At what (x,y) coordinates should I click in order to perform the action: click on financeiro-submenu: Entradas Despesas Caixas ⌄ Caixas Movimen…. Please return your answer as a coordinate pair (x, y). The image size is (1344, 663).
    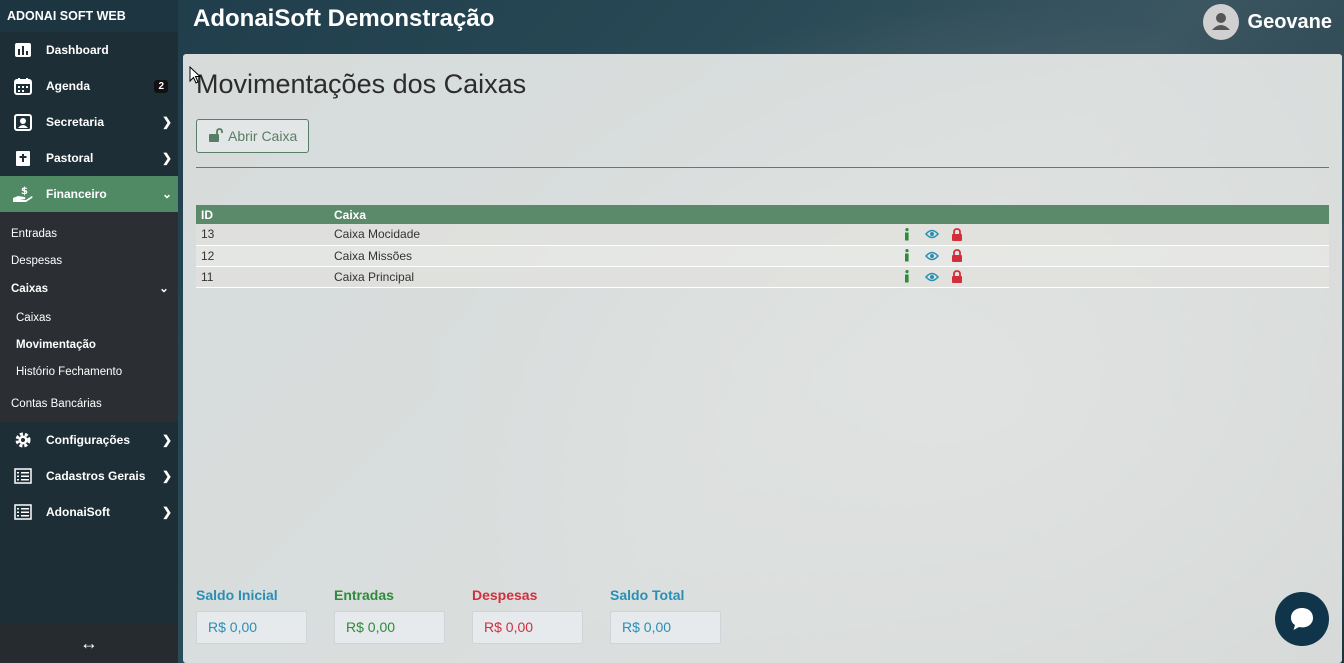
    Looking at the image, I should click on (89, 317).